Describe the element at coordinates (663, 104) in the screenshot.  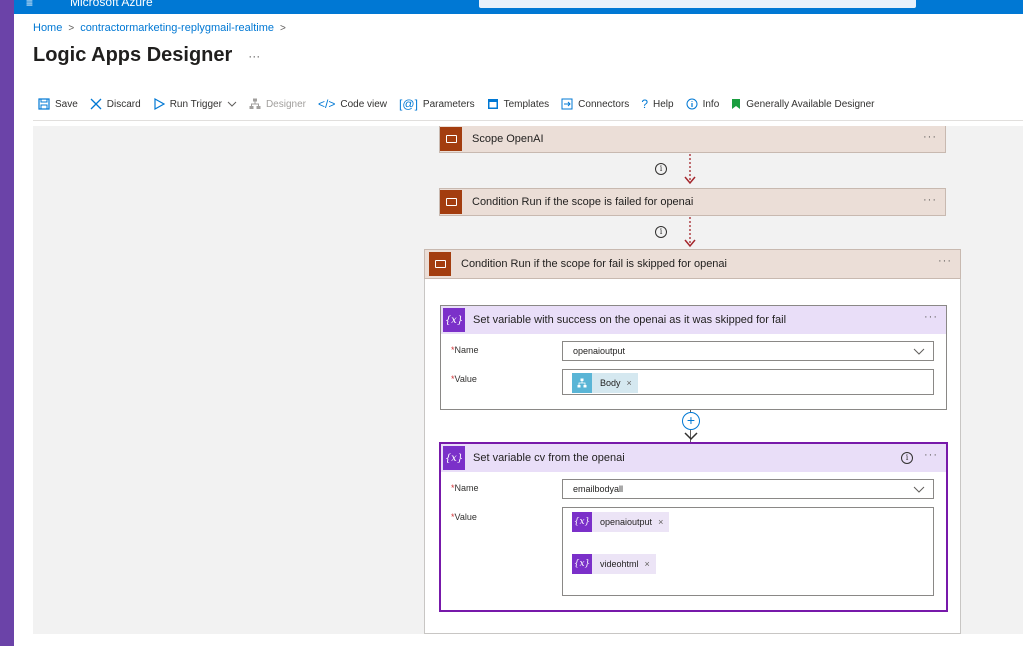
I see `help-label: Help` at that location.